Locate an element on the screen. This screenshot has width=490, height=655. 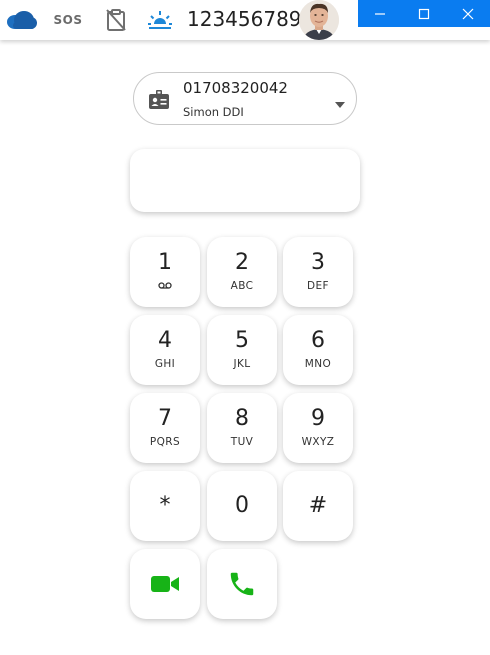
voice-call-button is located at coordinates (242, 584).